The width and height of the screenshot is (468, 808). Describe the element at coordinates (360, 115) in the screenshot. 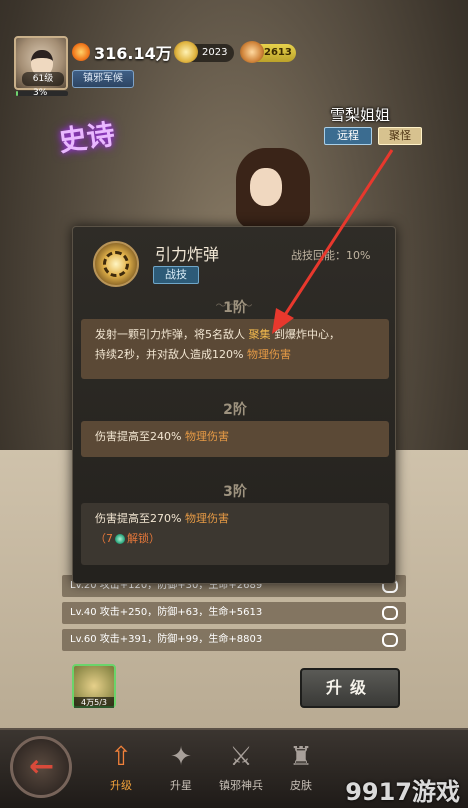

I see `hero-name: 雪梨姐姐` at that location.